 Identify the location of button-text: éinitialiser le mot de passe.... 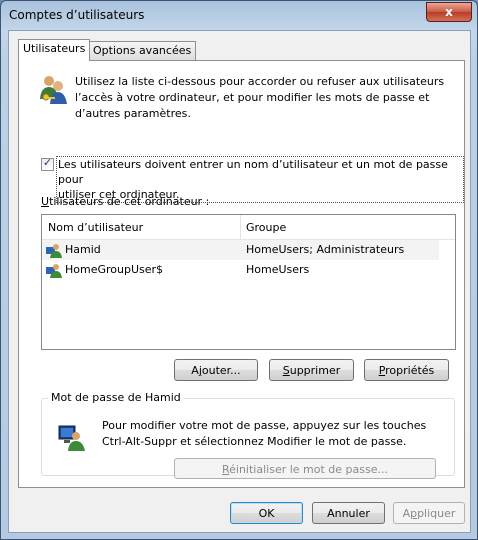
(308, 469).